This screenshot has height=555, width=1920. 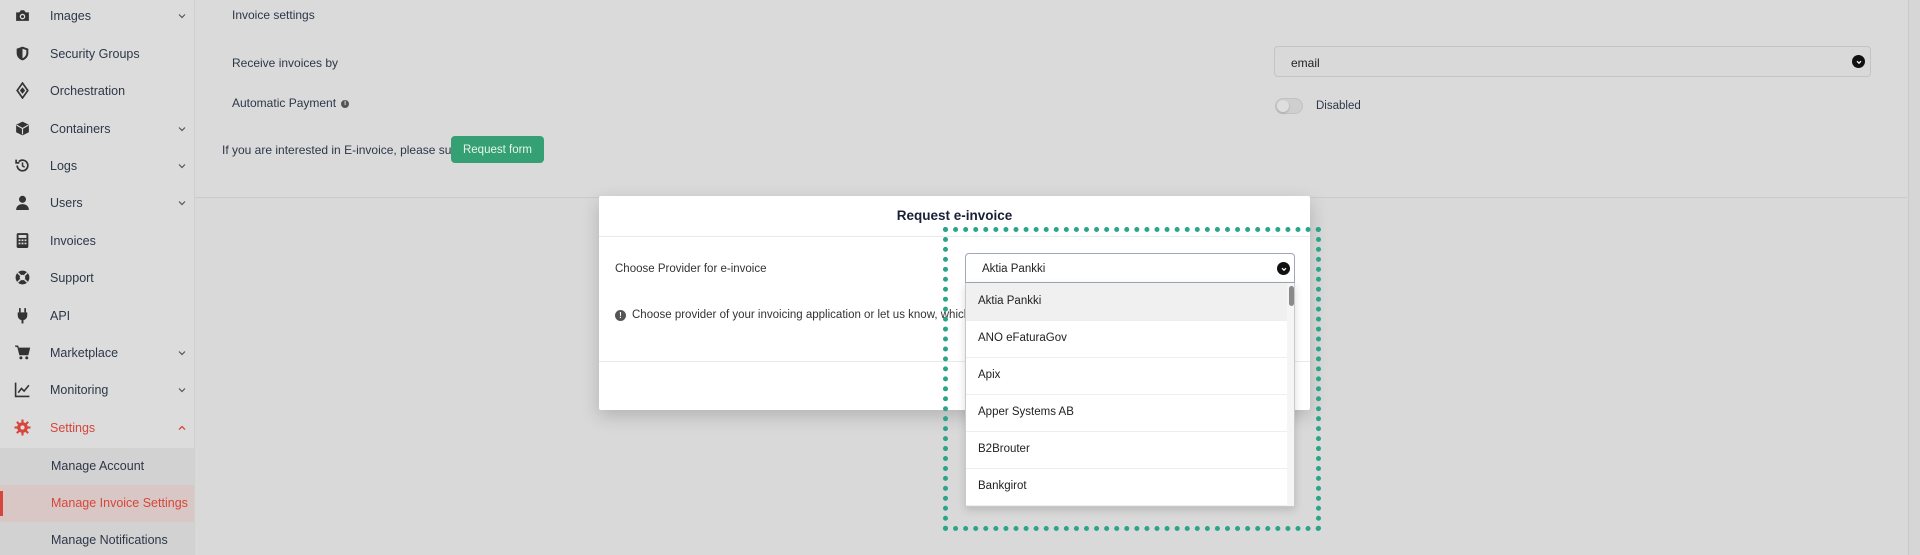 I want to click on sidebar-subitem-label: Manage Account, so click(x=98, y=466).